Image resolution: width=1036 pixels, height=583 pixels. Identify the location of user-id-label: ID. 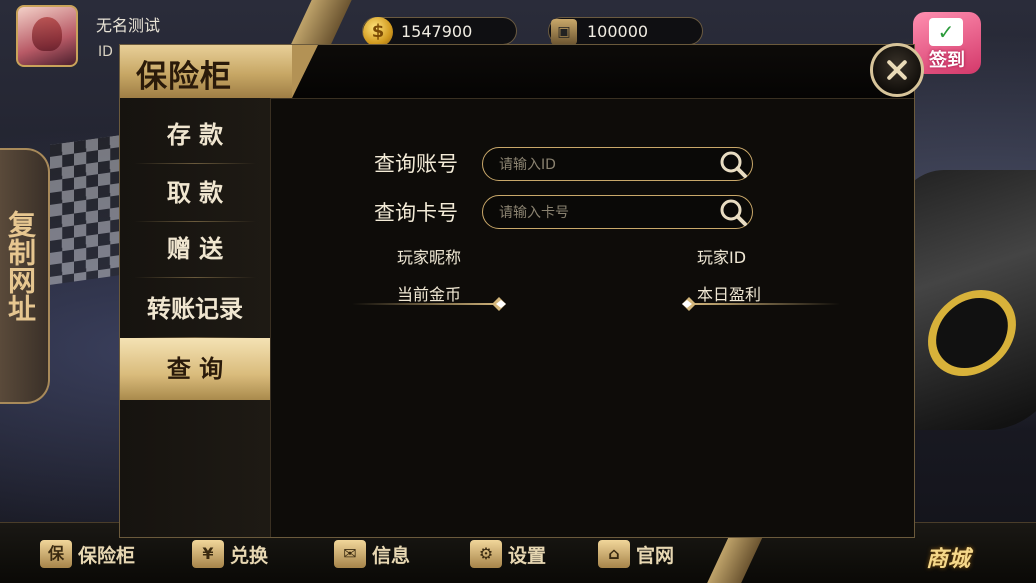
(105, 52).